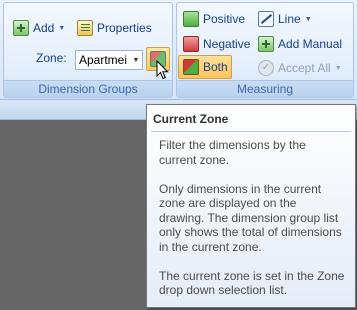  I want to click on negative-button: Negative, so click(216, 44).